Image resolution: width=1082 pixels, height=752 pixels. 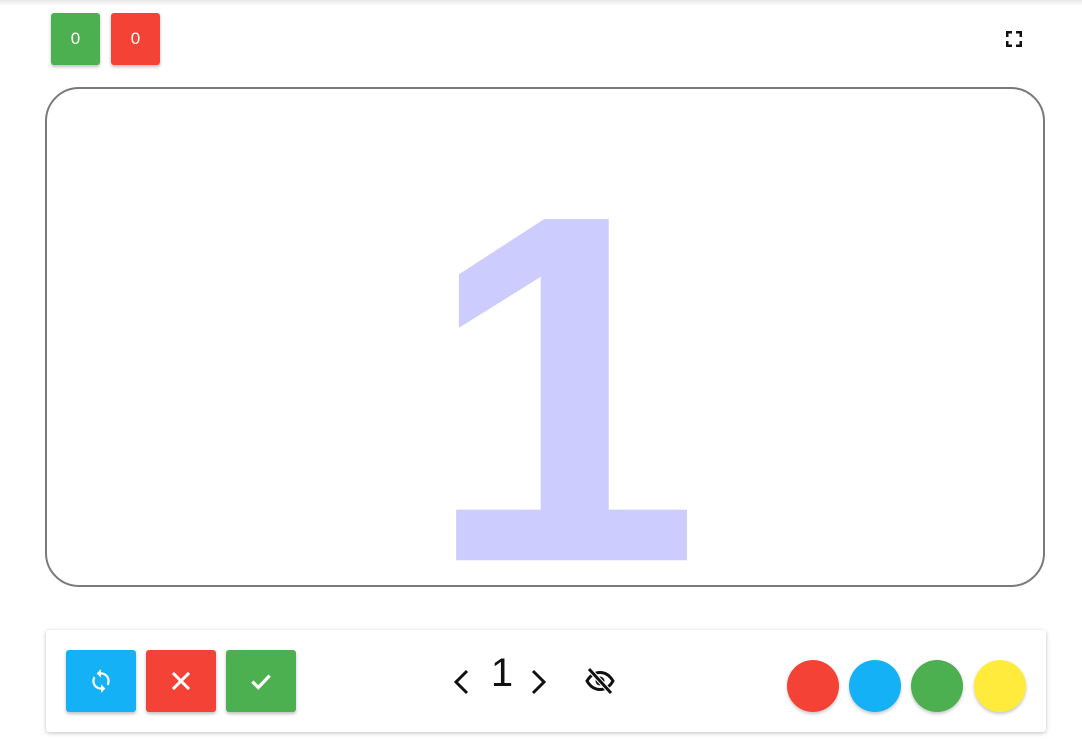 I want to click on bottom-toolbar: 1, so click(x=546, y=681).